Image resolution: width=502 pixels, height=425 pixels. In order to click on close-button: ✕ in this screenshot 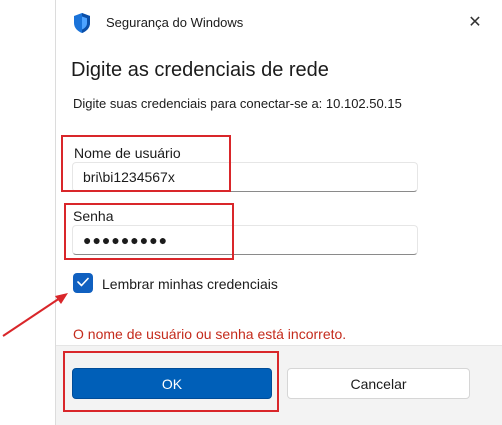, I will do `click(475, 22)`.